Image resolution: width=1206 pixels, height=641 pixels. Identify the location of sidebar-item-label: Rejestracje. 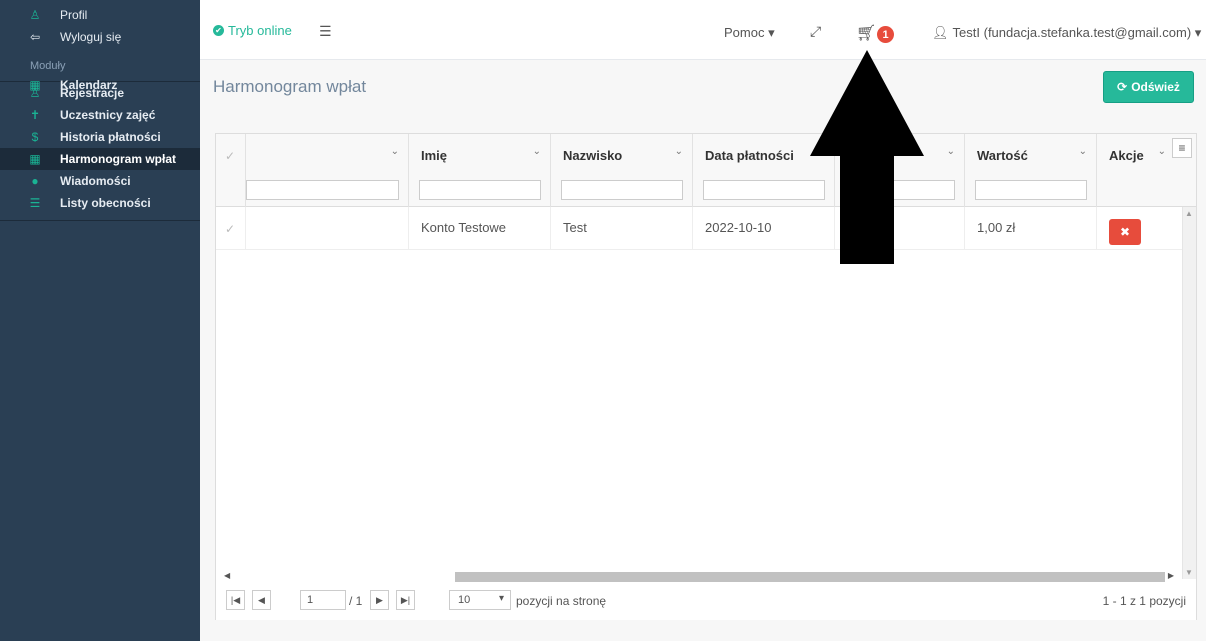
(92, 93).